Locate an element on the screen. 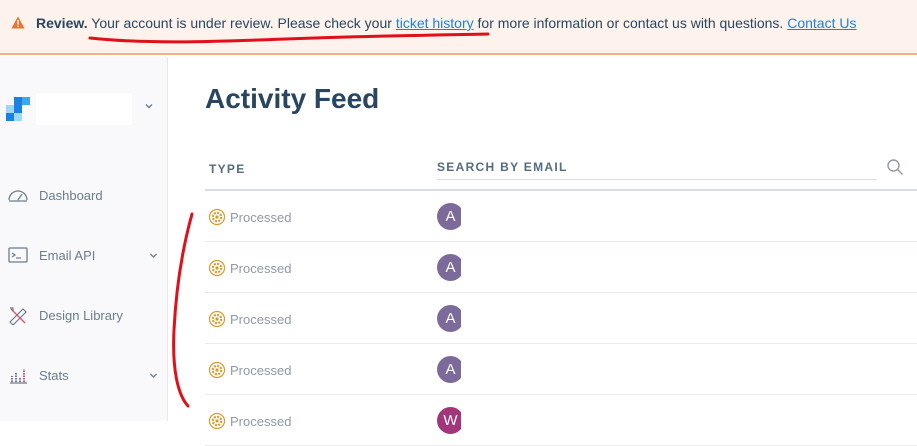 The image size is (917, 446). sidebar-item-dashboard: Dashboard is located at coordinates (84, 195).